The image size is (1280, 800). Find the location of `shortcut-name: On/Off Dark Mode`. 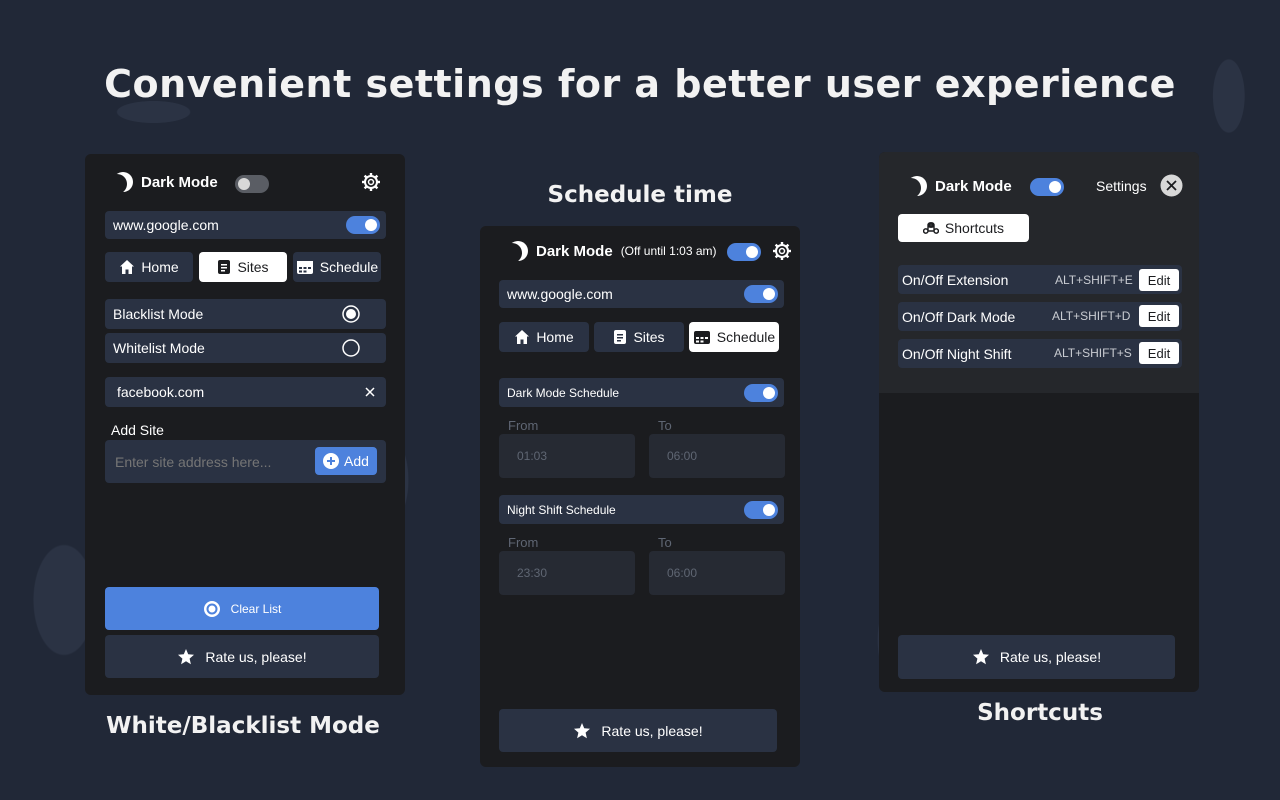

shortcut-name: On/Off Dark Mode is located at coordinates (959, 316).